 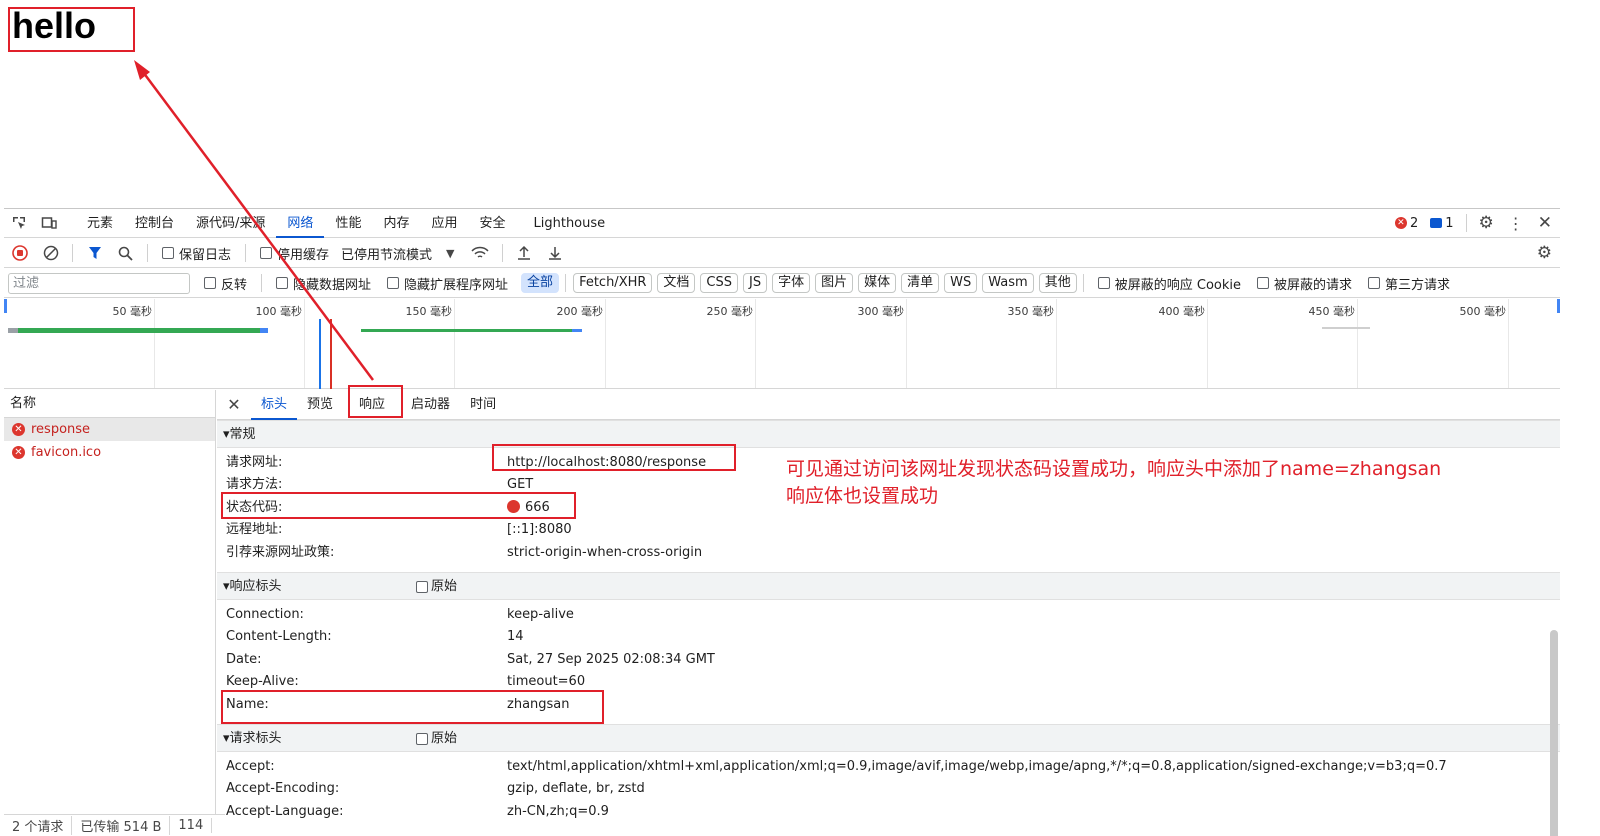 What do you see at coordinates (436, 739) in the screenshot?
I see `request-raw-checkbox: 原始` at bounding box center [436, 739].